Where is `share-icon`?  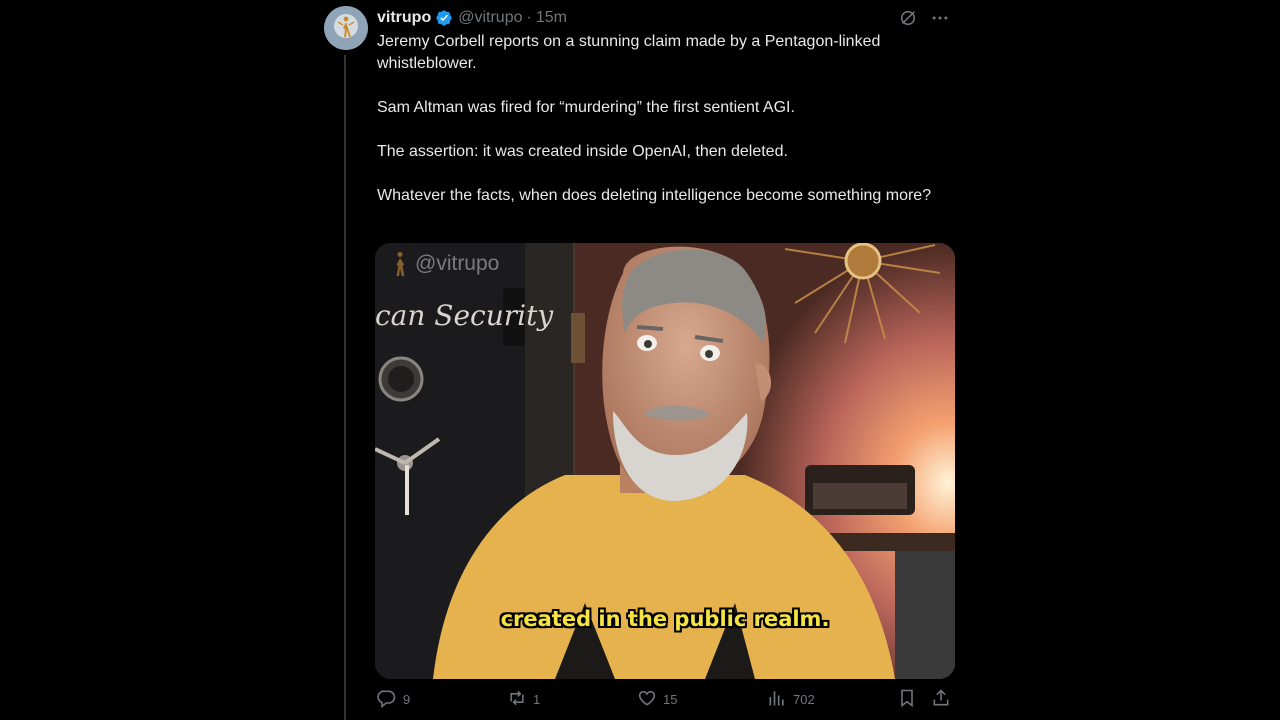
share-icon is located at coordinates (941, 699).